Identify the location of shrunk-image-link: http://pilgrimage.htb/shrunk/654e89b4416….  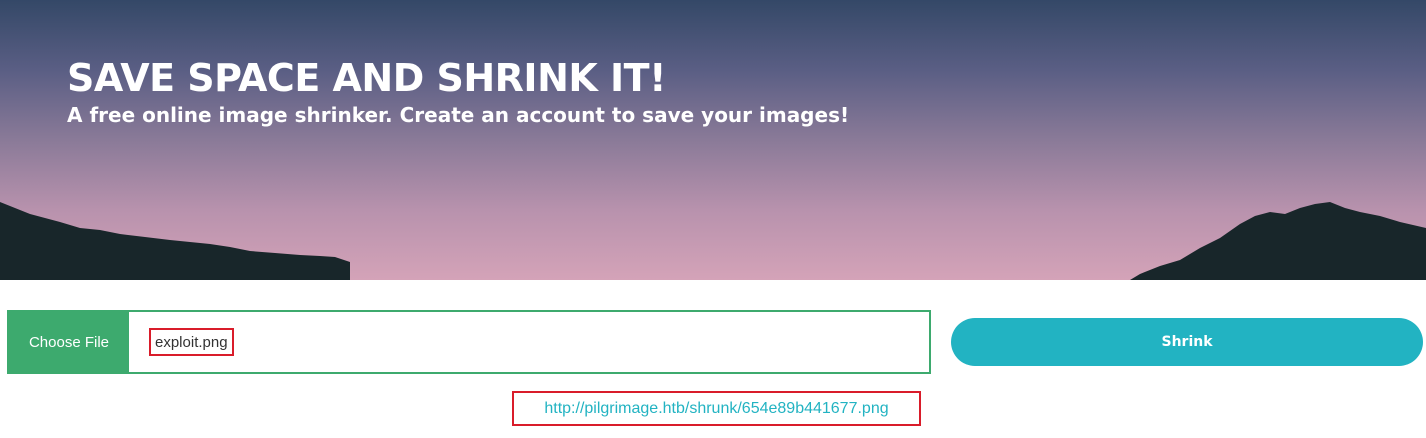
(716, 409).